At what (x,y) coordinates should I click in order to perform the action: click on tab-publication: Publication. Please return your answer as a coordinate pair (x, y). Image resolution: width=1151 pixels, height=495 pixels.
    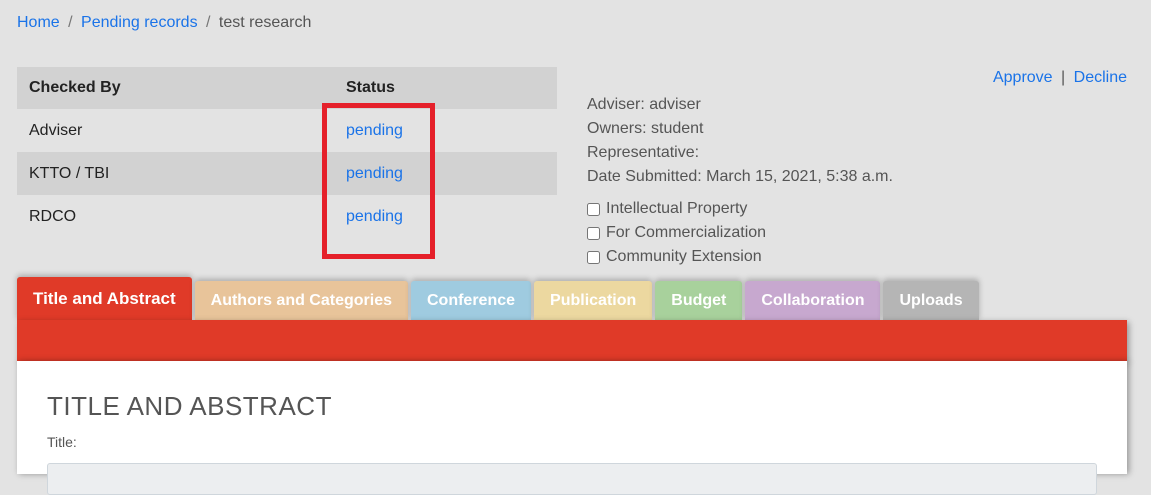
    Looking at the image, I should click on (593, 301).